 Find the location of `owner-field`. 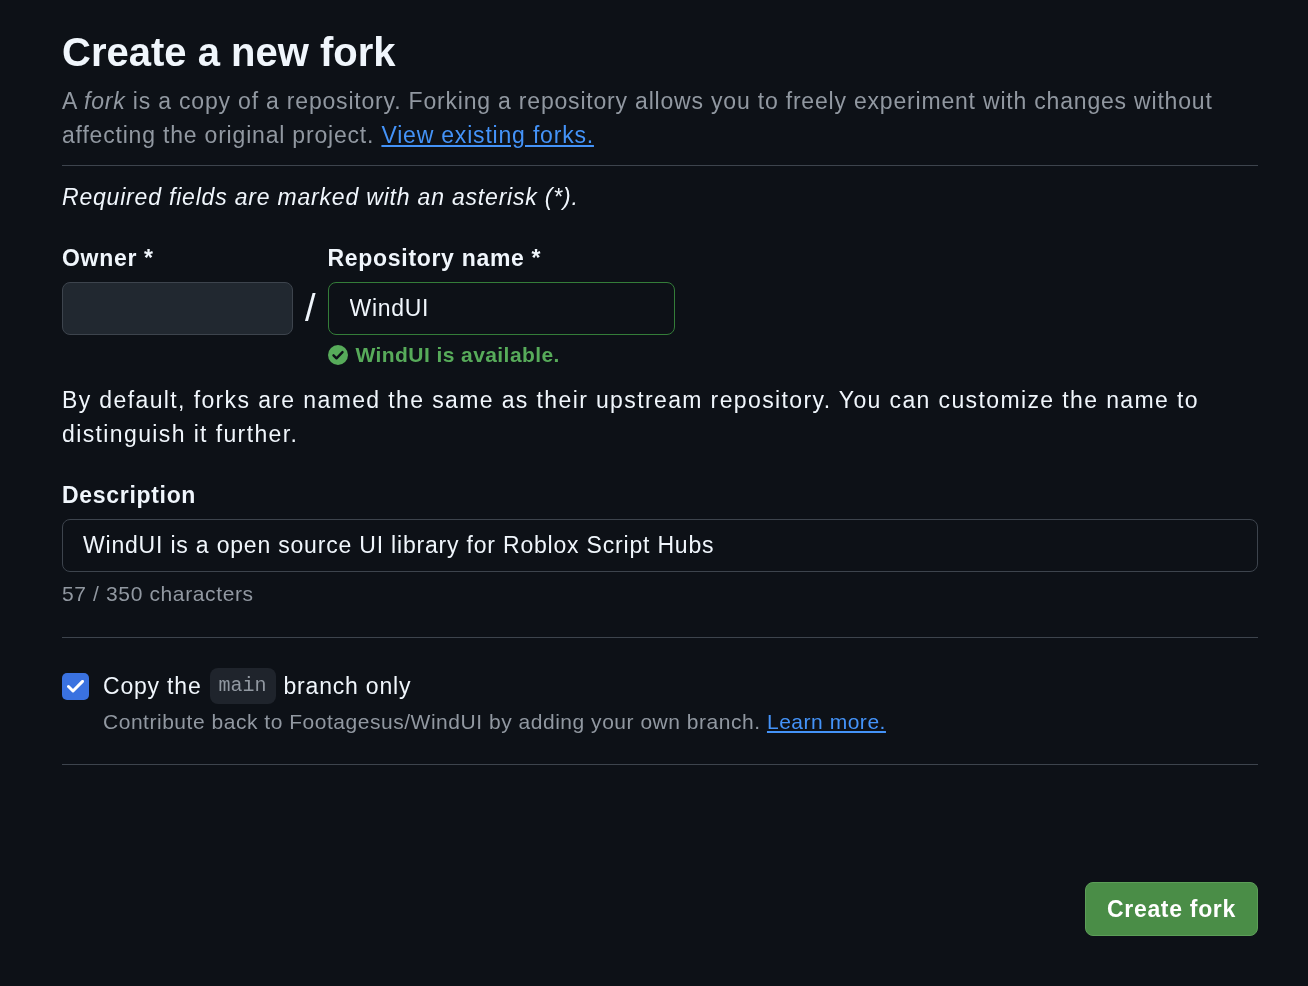

owner-field is located at coordinates (177, 308).